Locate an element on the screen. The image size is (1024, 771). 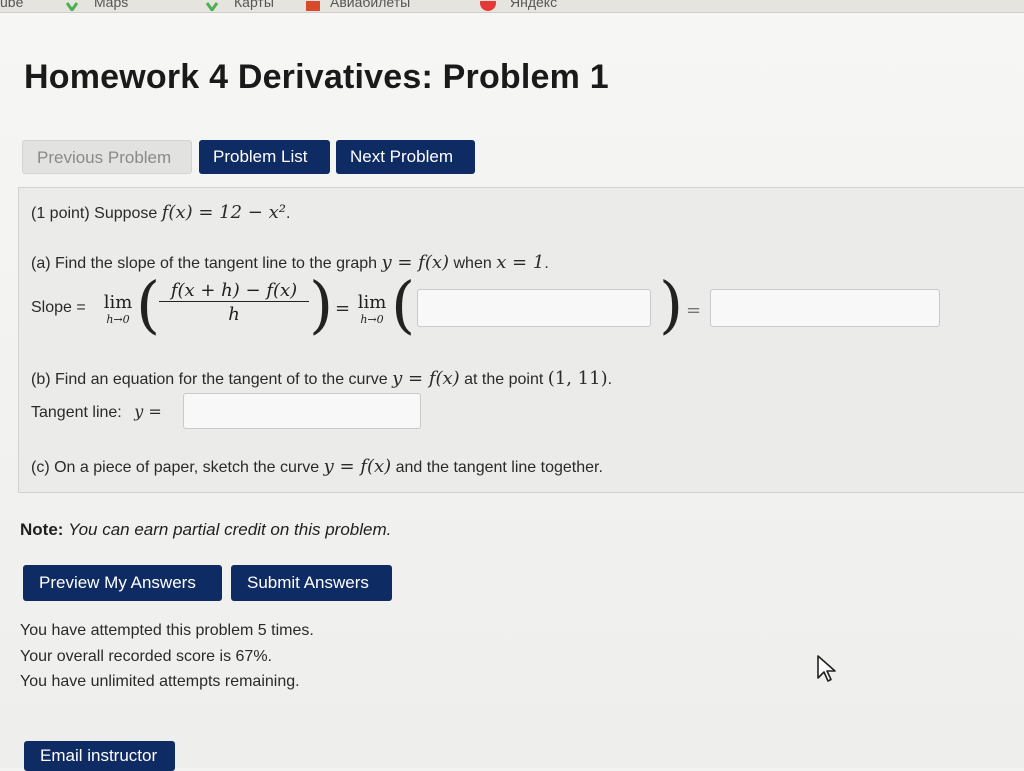
previous-problem-button: Previous Problem is located at coordinates (107, 157).